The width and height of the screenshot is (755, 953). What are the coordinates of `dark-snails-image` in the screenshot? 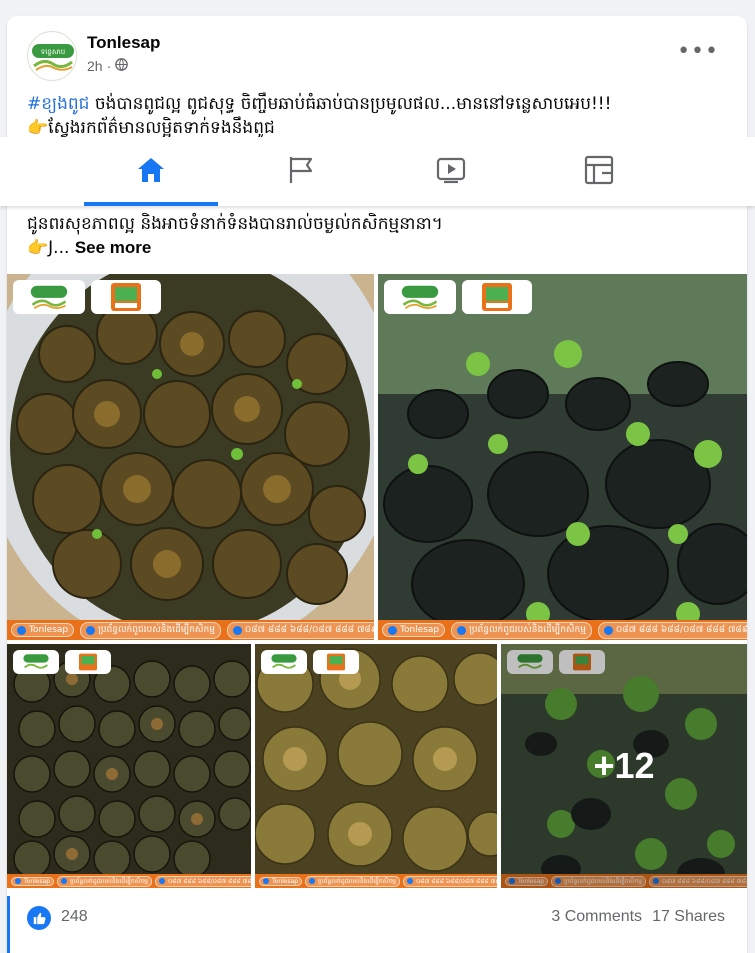 It's located at (129, 766).